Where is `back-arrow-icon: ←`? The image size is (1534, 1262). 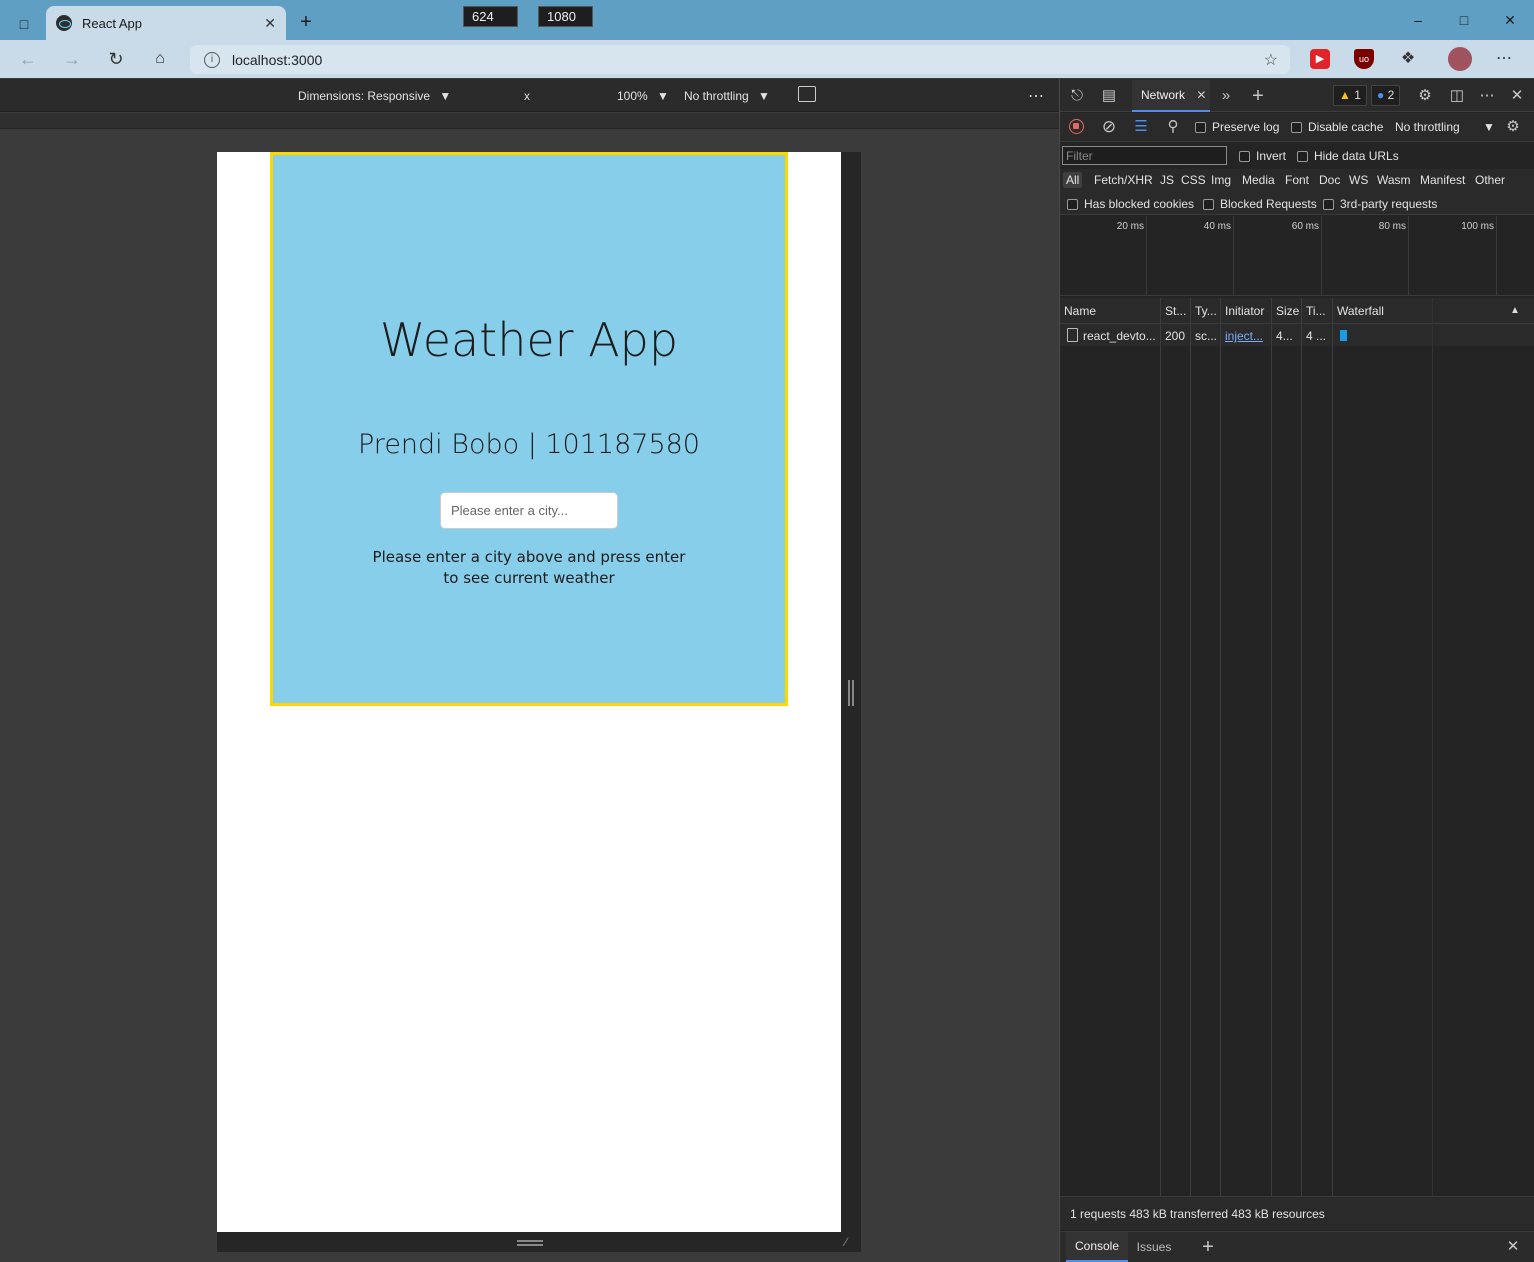 back-arrow-icon: ← is located at coordinates (28, 59).